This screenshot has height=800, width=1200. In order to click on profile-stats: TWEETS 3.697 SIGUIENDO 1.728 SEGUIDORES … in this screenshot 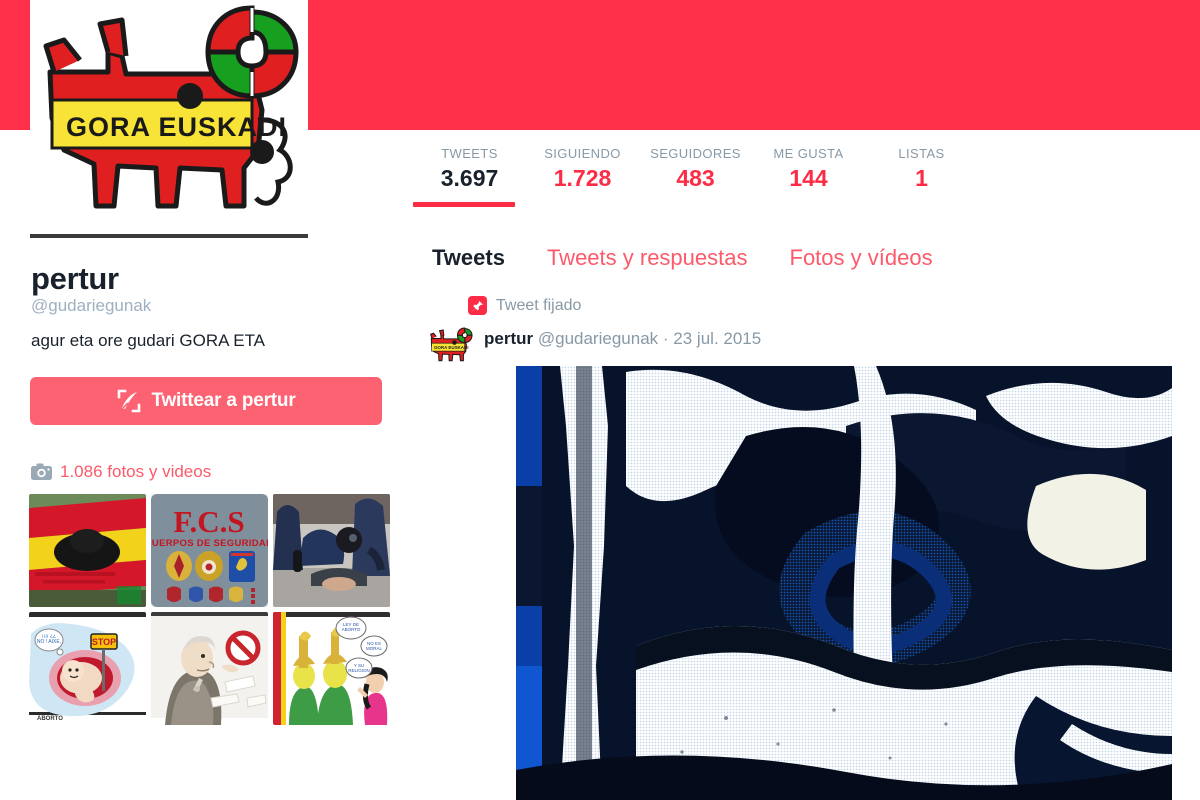, I will do `click(695, 176)`.